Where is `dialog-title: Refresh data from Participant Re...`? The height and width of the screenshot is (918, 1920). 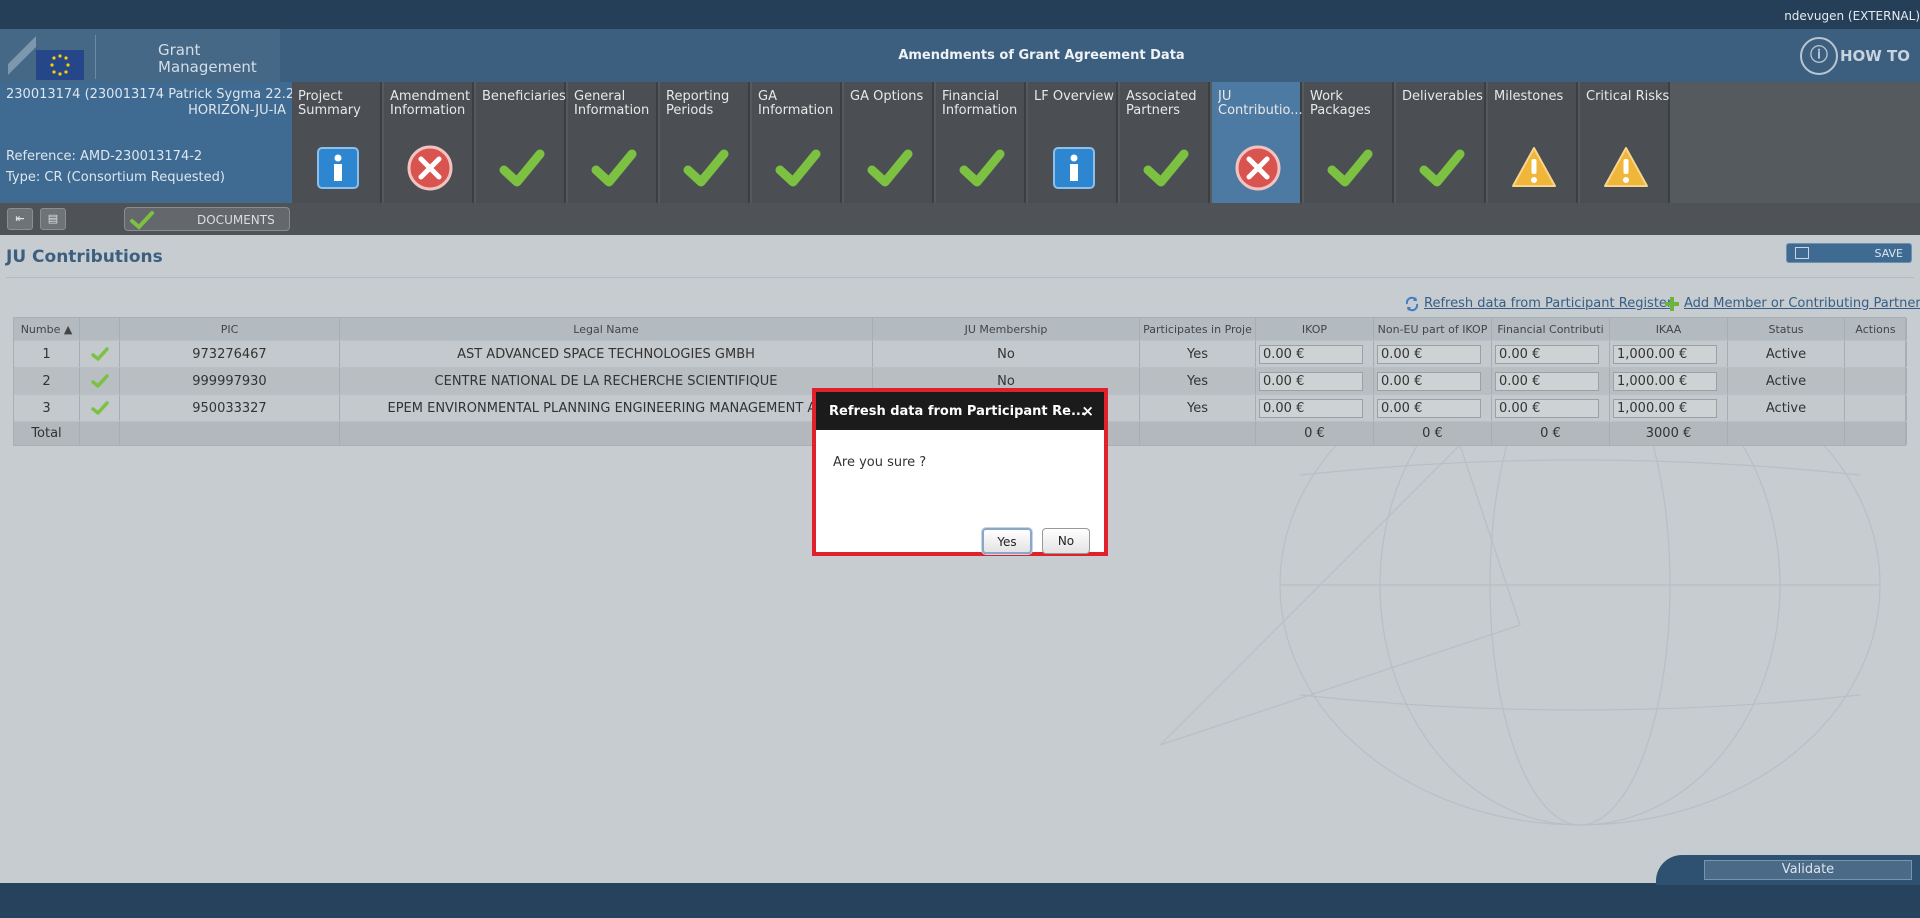
dialog-title: Refresh data from Participant Re... is located at coordinates (957, 411).